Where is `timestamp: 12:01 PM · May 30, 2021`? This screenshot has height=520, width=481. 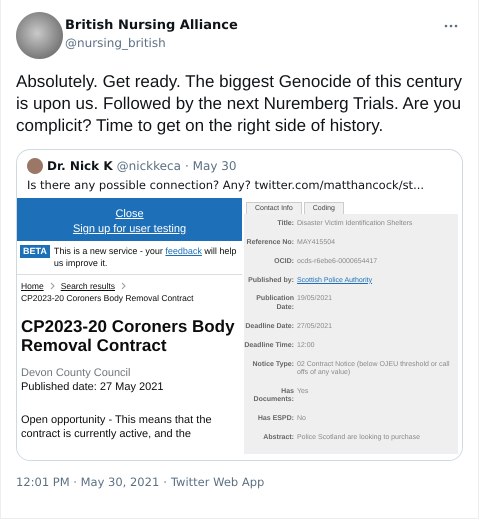 timestamp: 12:01 PM · May 30, 2021 is located at coordinates (88, 482).